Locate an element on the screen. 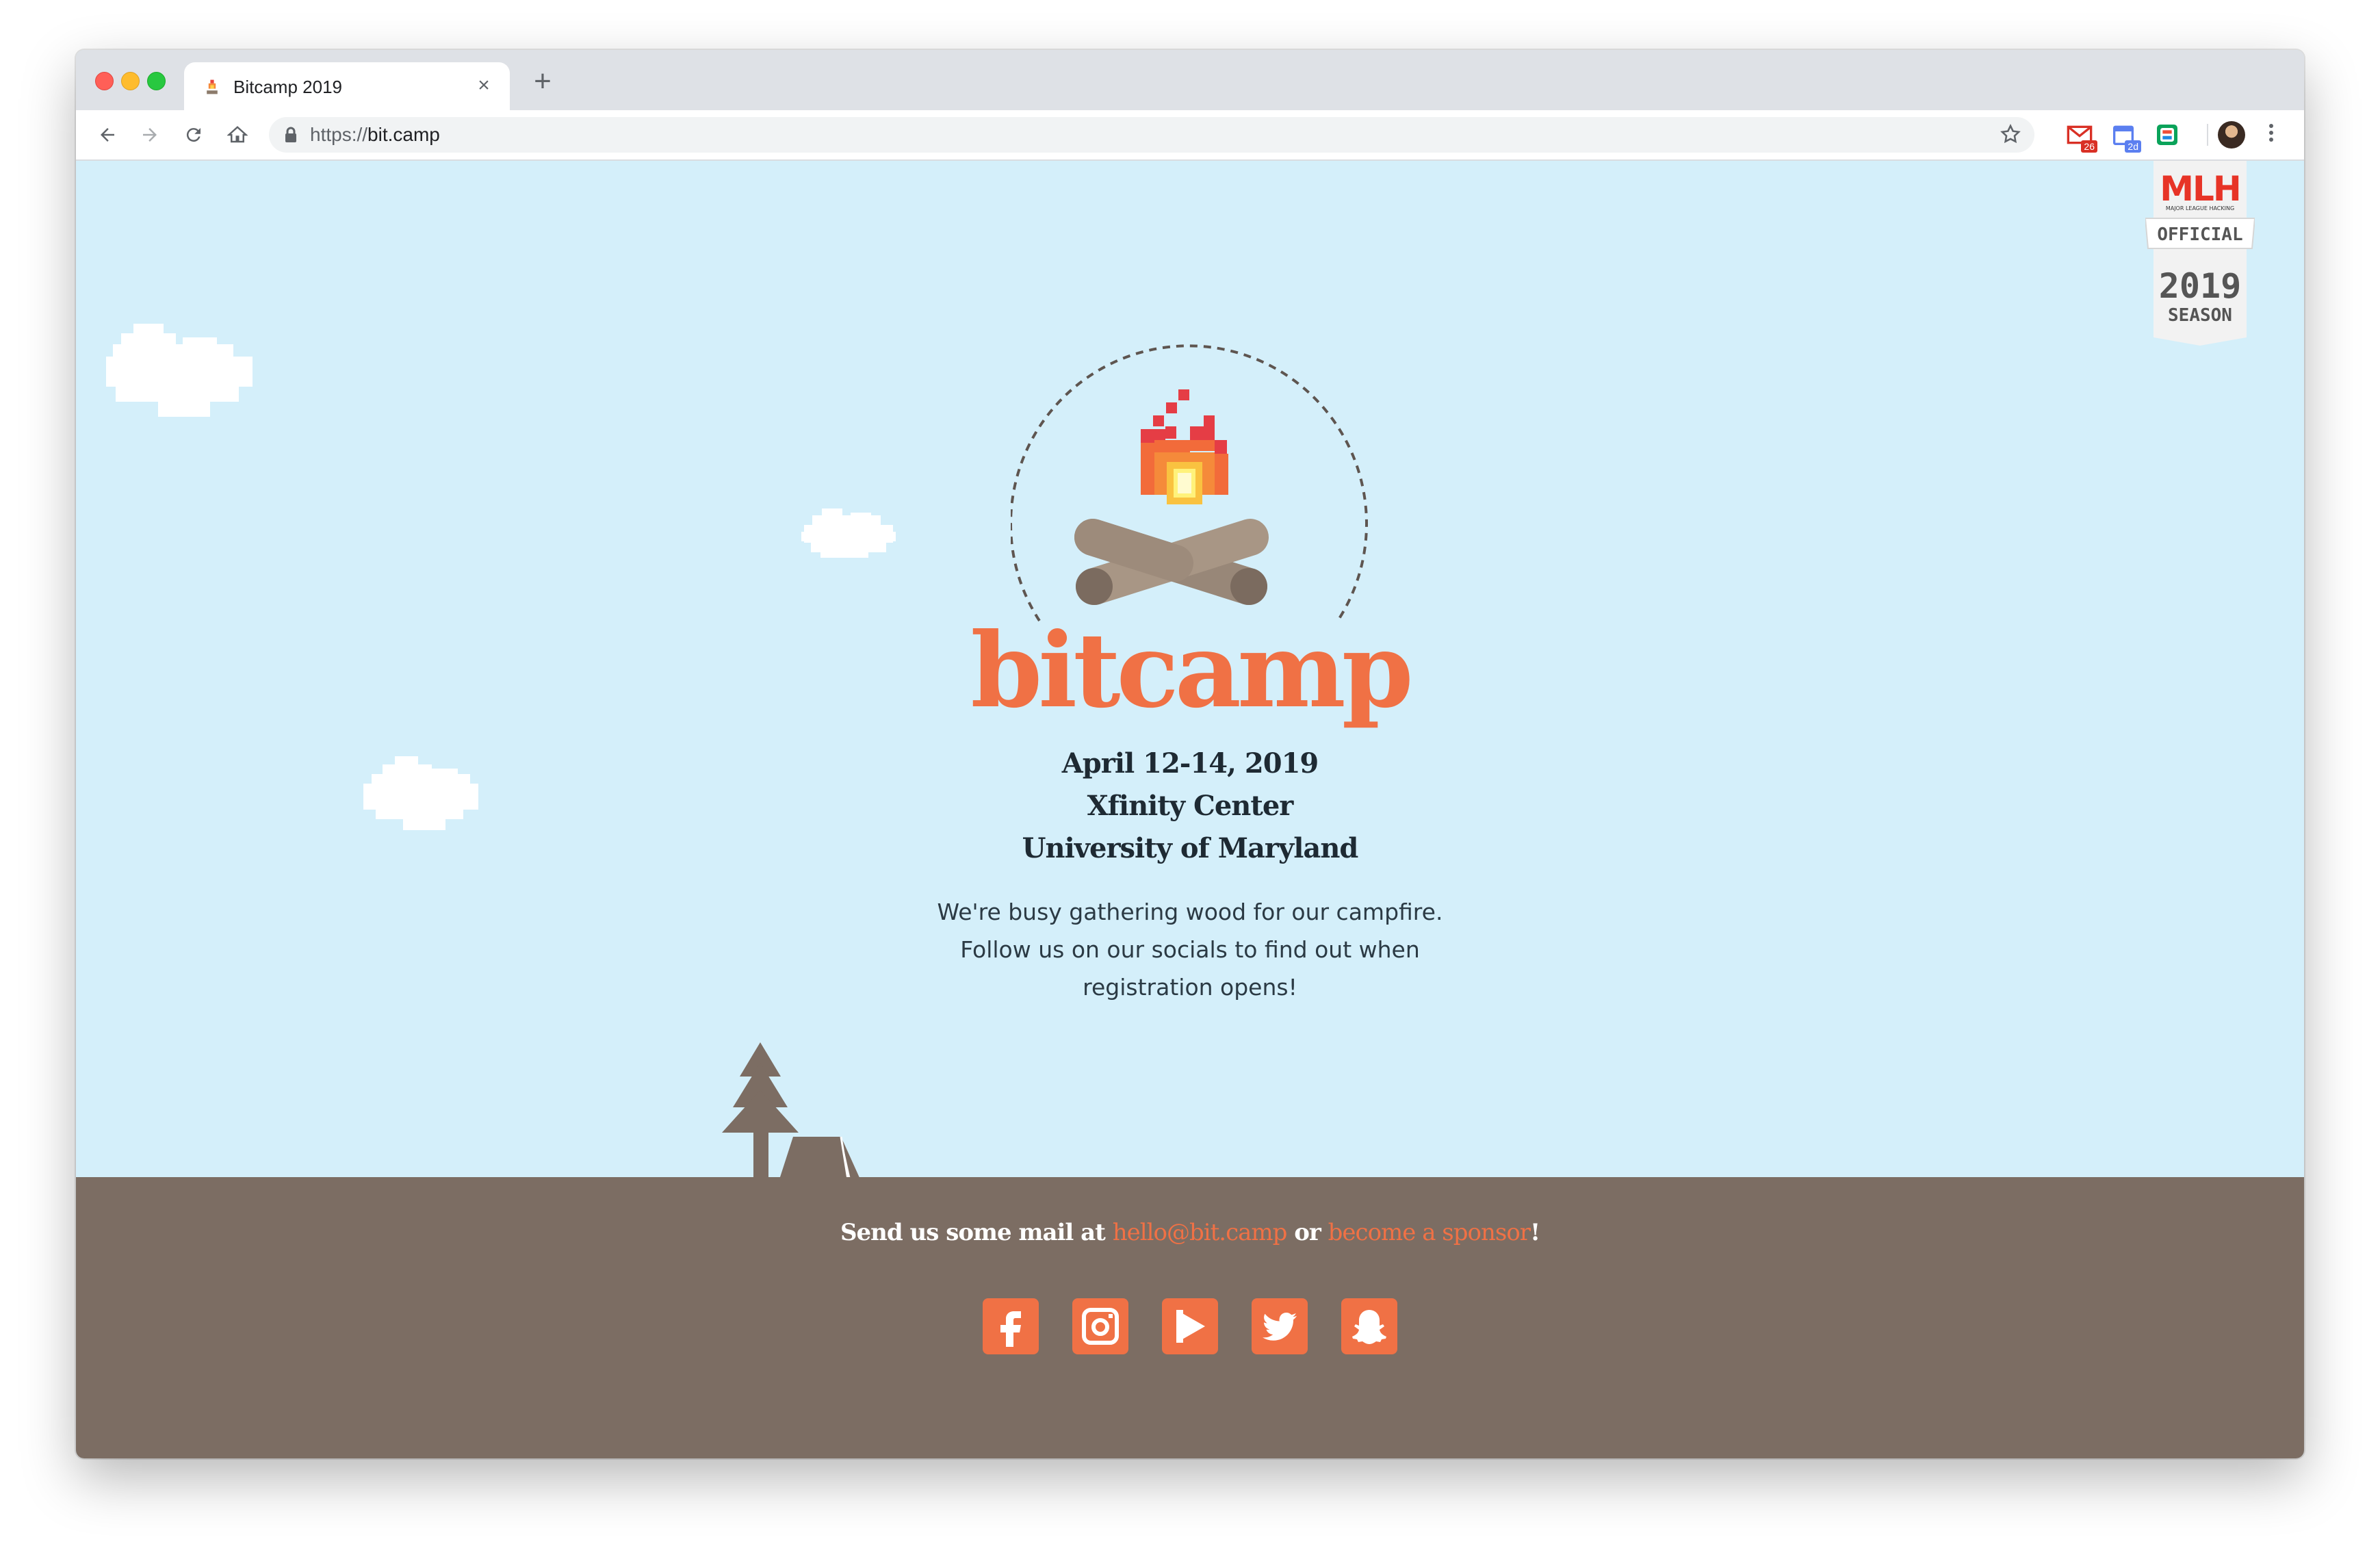 The width and height of the screenshot is (2380, 1559). facebook-icon is located at coordinates (1010, 1329).